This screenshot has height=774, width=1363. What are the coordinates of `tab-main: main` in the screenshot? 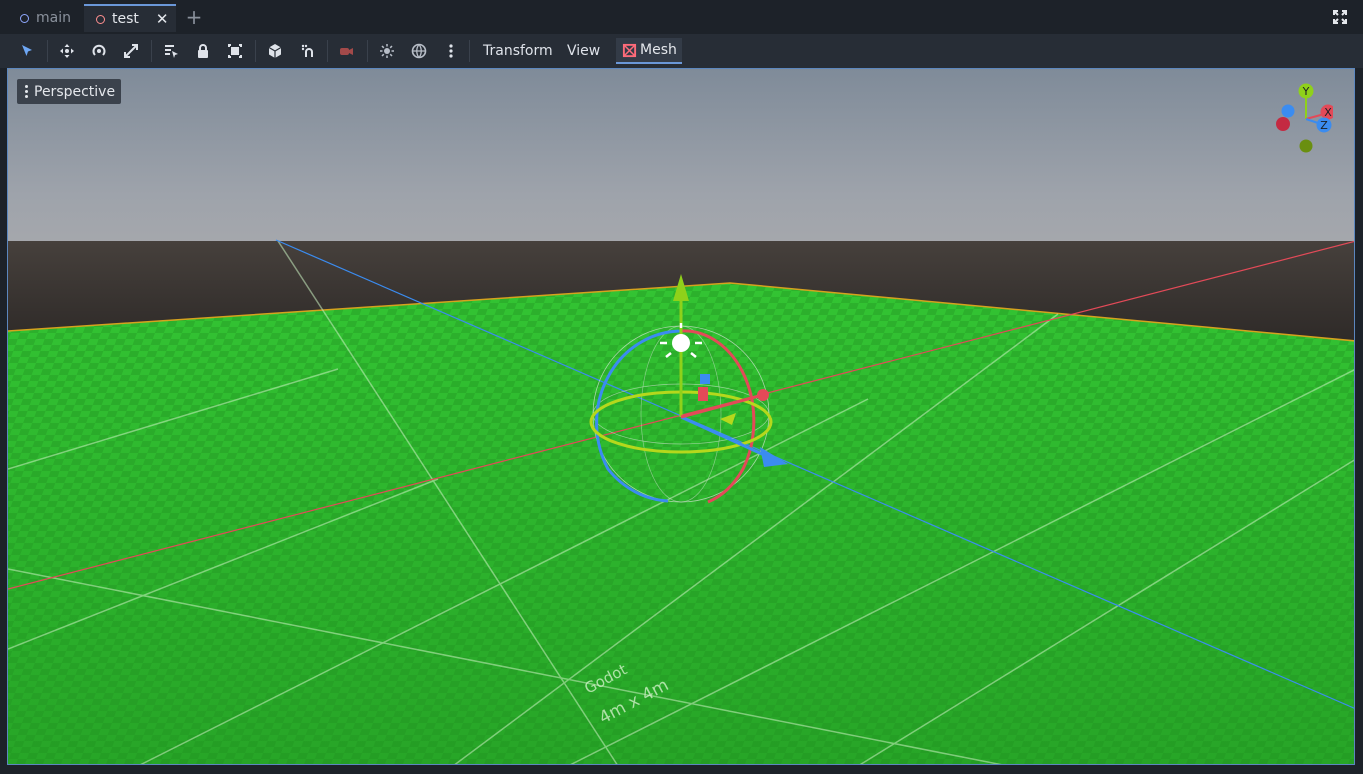 It's located at (41, 18).